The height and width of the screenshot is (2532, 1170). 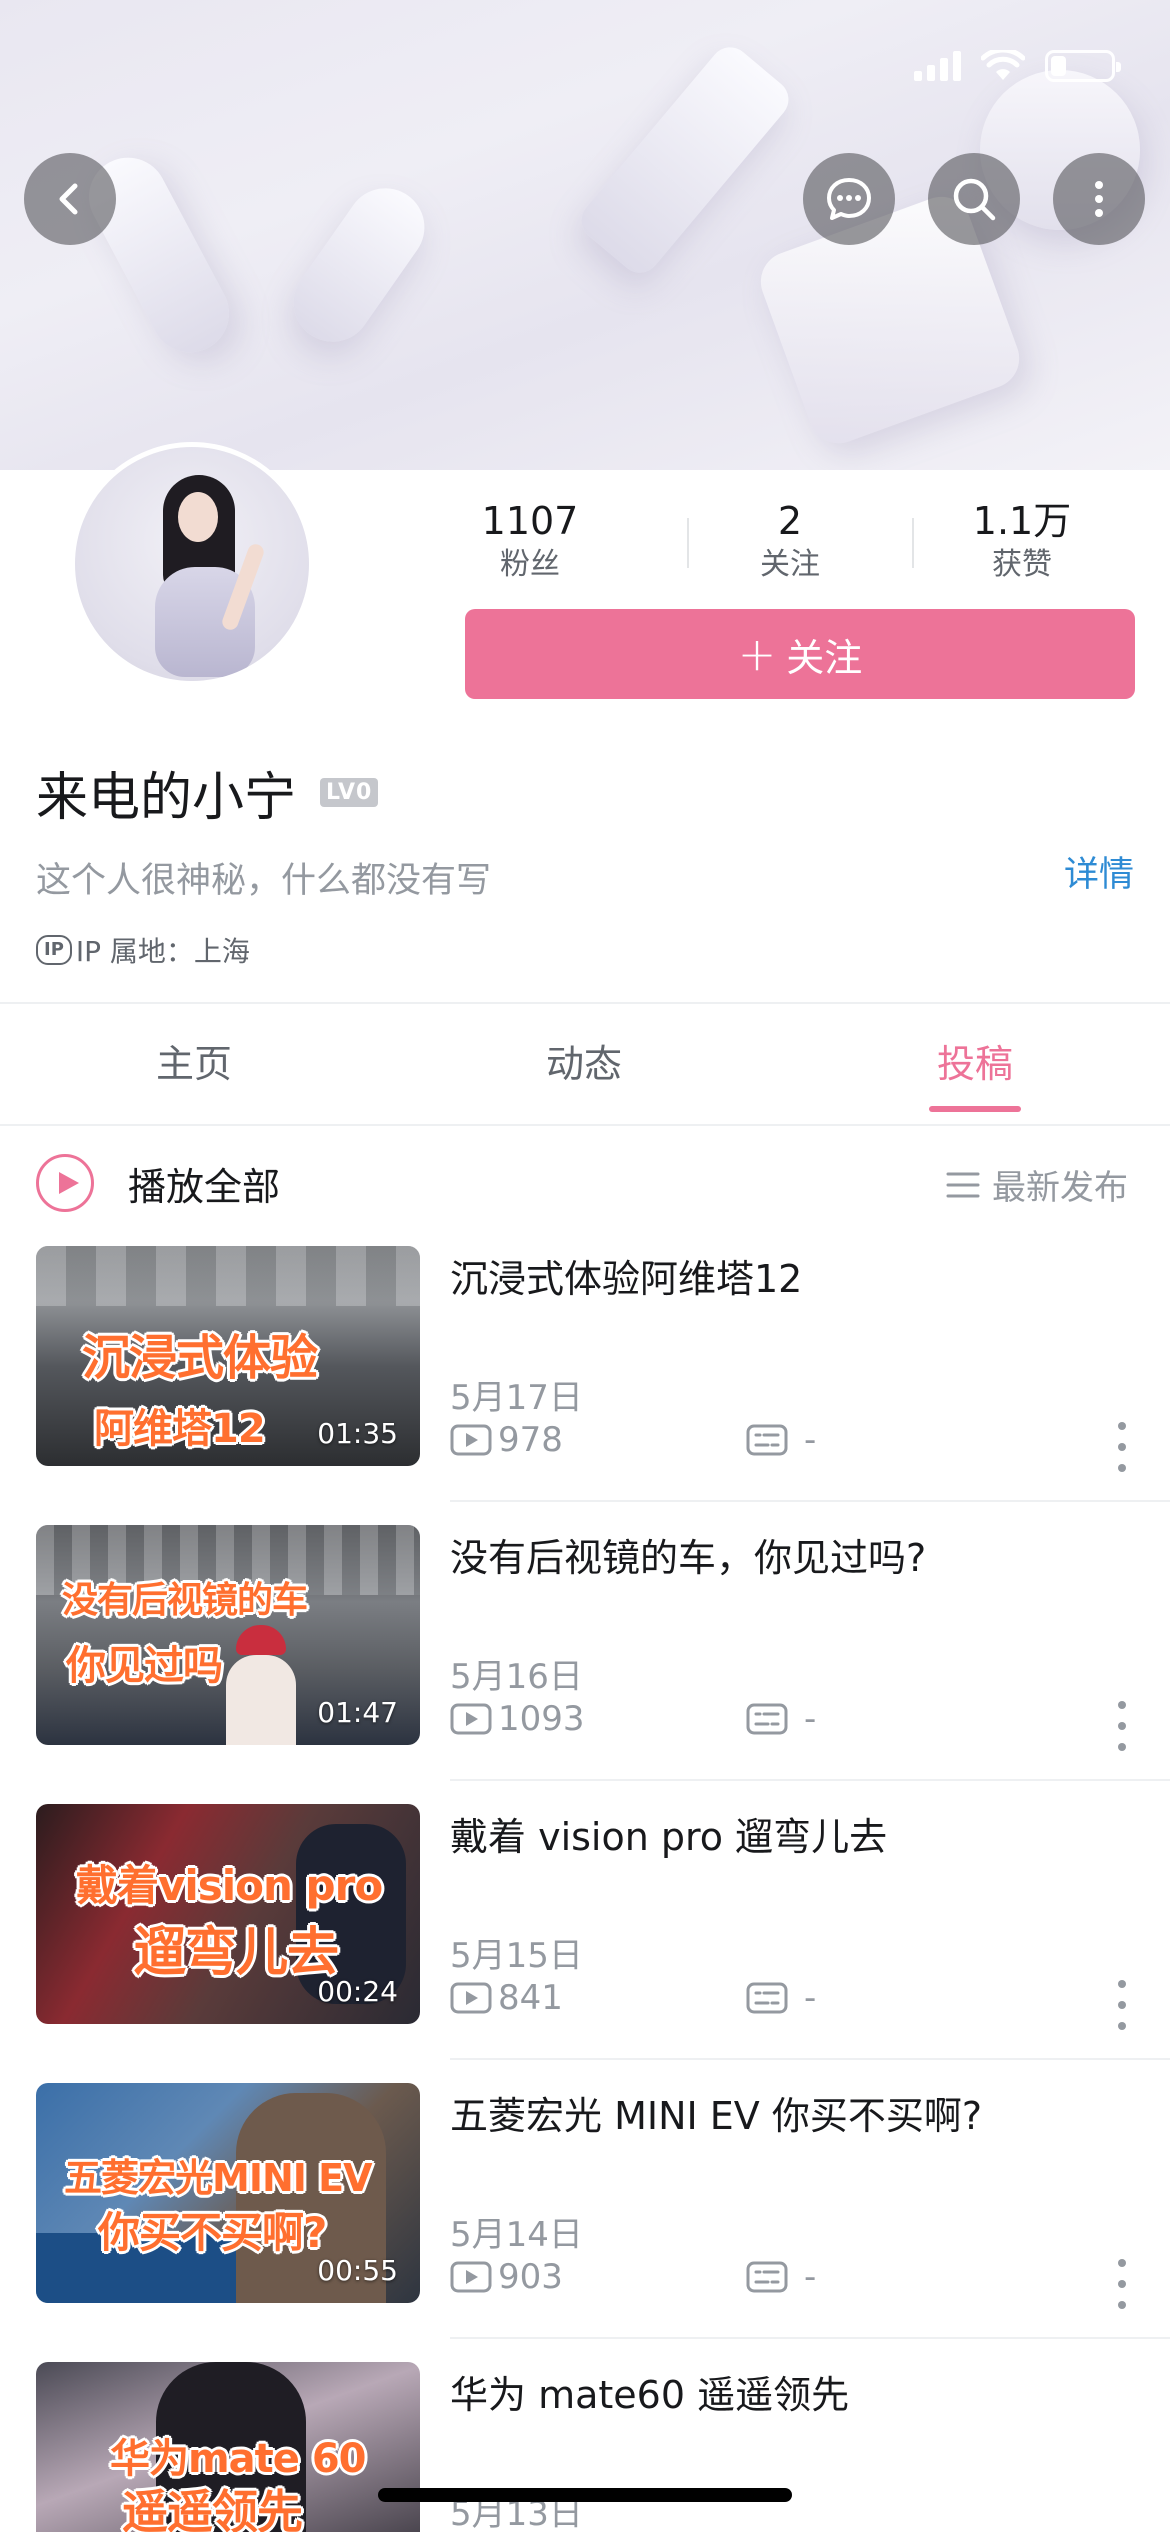 I want to click on stat-following: 2 关注, so click(x=790, y=542).